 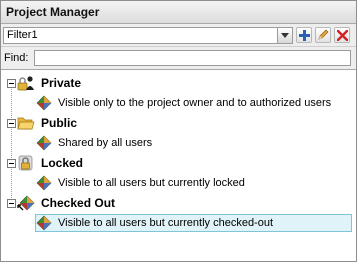 What do you see at coordinates (105, 143) in the screenshot?
I see `item-label: Shared by all users` at bounding box center [105, 143].